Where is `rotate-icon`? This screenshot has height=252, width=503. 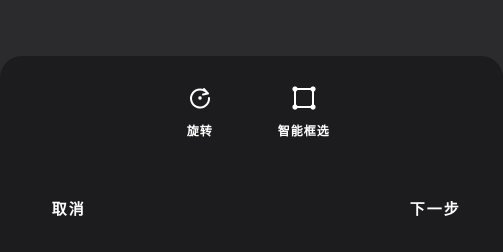
rotate-icon is located at coordinates (200, 98).